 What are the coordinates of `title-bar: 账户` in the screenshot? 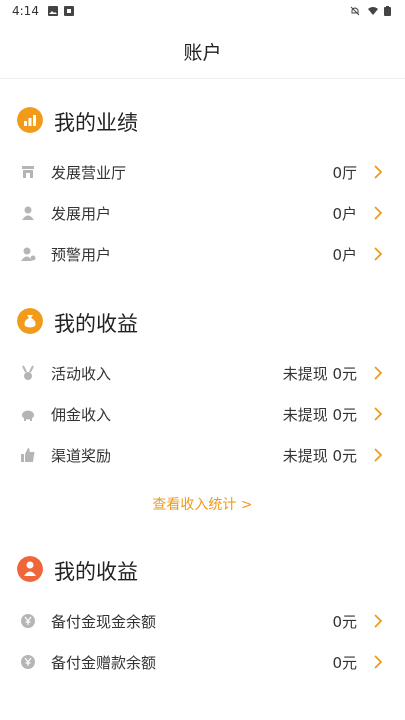 It's located at (202, 51).